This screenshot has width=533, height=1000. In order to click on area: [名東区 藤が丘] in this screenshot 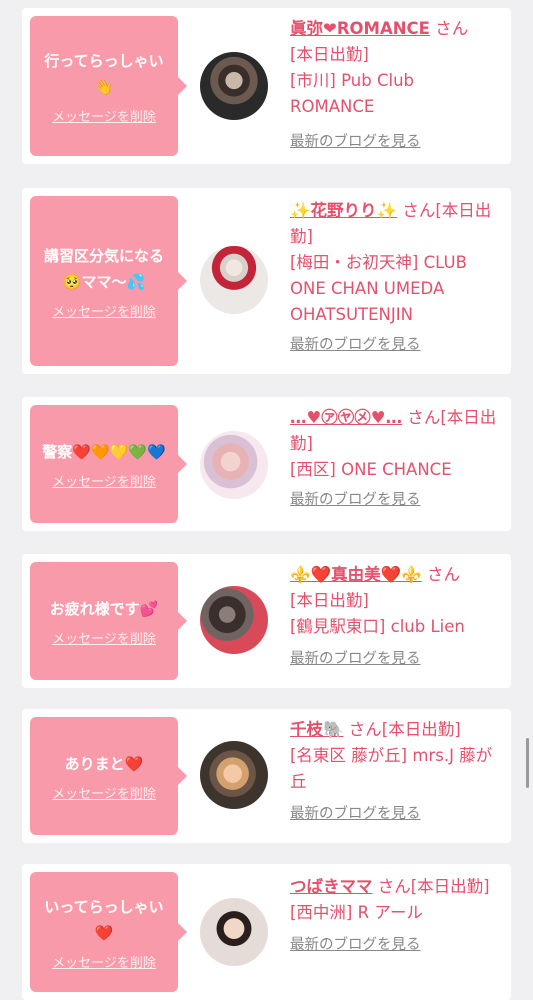, I will do `click(349, 755)`.